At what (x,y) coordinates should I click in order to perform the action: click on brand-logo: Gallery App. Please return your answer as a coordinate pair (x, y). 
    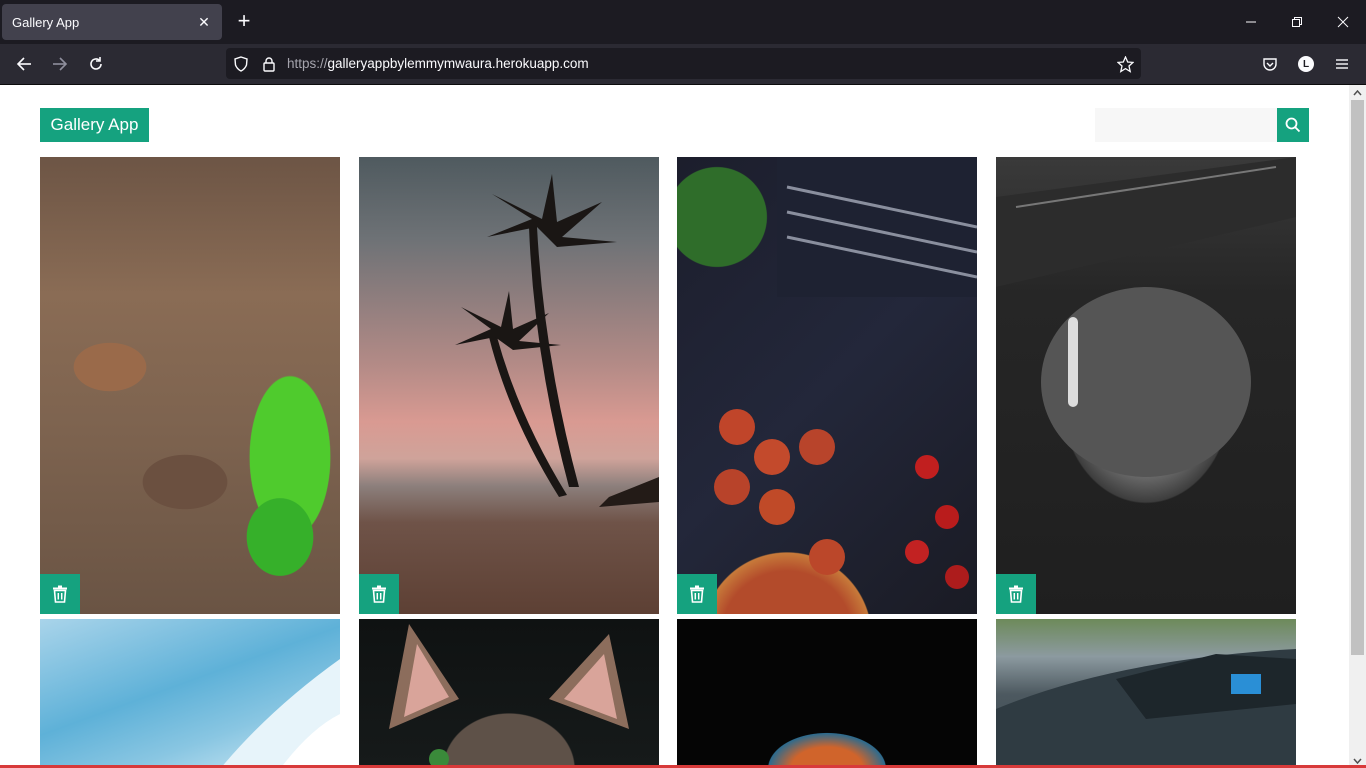
    Looking at the image, I should click on (94, 125).